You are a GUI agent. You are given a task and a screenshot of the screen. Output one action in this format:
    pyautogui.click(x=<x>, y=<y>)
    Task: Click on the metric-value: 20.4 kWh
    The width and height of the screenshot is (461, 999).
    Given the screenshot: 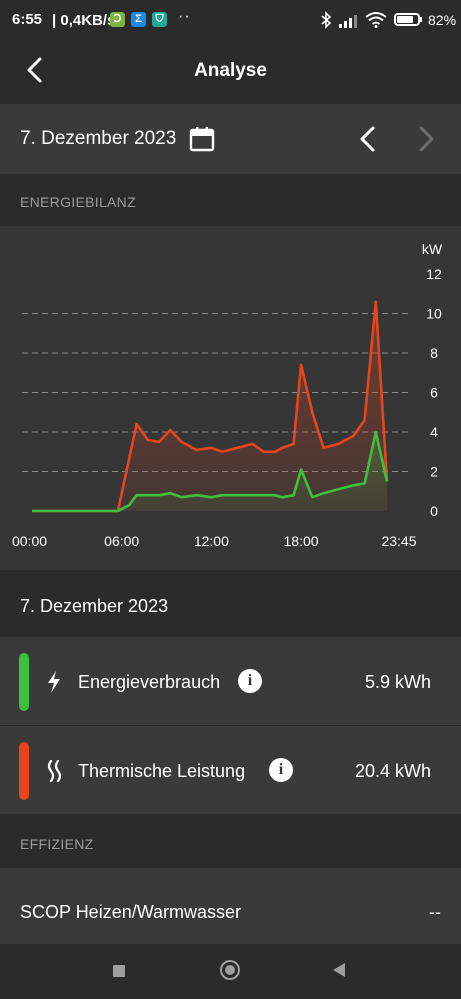 What is the action you would take?
    pyautogui.click(x=392, y=771)
    